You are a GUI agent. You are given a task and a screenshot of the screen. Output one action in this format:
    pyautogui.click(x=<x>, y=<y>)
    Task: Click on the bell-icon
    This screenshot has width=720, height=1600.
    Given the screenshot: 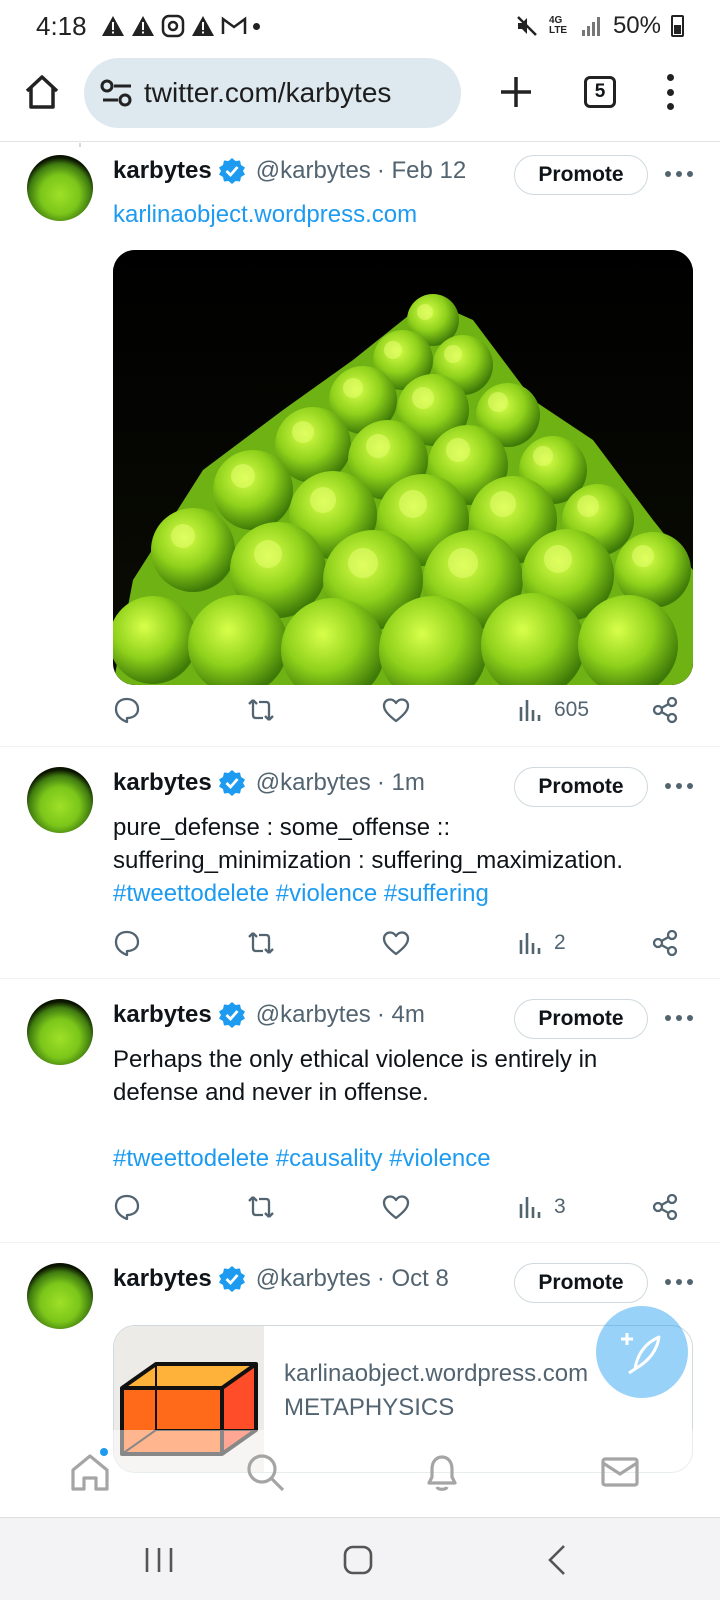 What is the action you would take?
    pyautogui.click(x=442, y=1472)
    